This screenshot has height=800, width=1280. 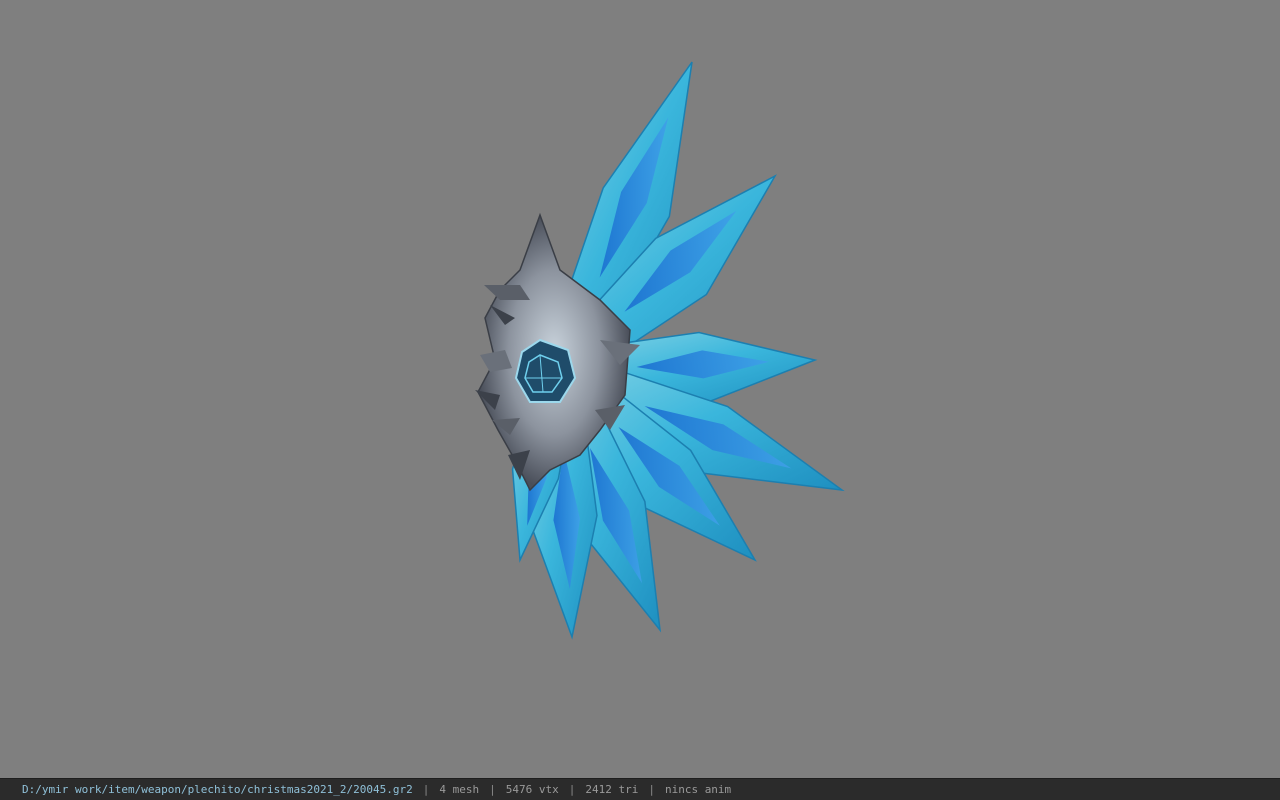 What do you see at coordinates (698, 789) in the screenshot?
I see `animation-status: nincs anim` at bounding box center [698, 789].